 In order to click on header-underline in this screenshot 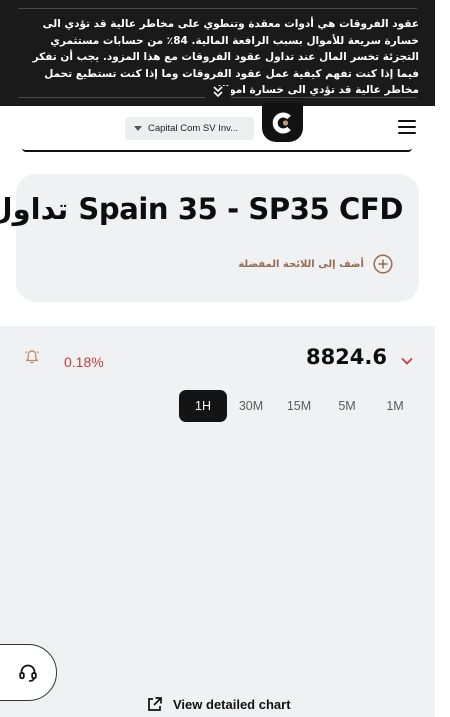, I will do `click(217, 150)`.